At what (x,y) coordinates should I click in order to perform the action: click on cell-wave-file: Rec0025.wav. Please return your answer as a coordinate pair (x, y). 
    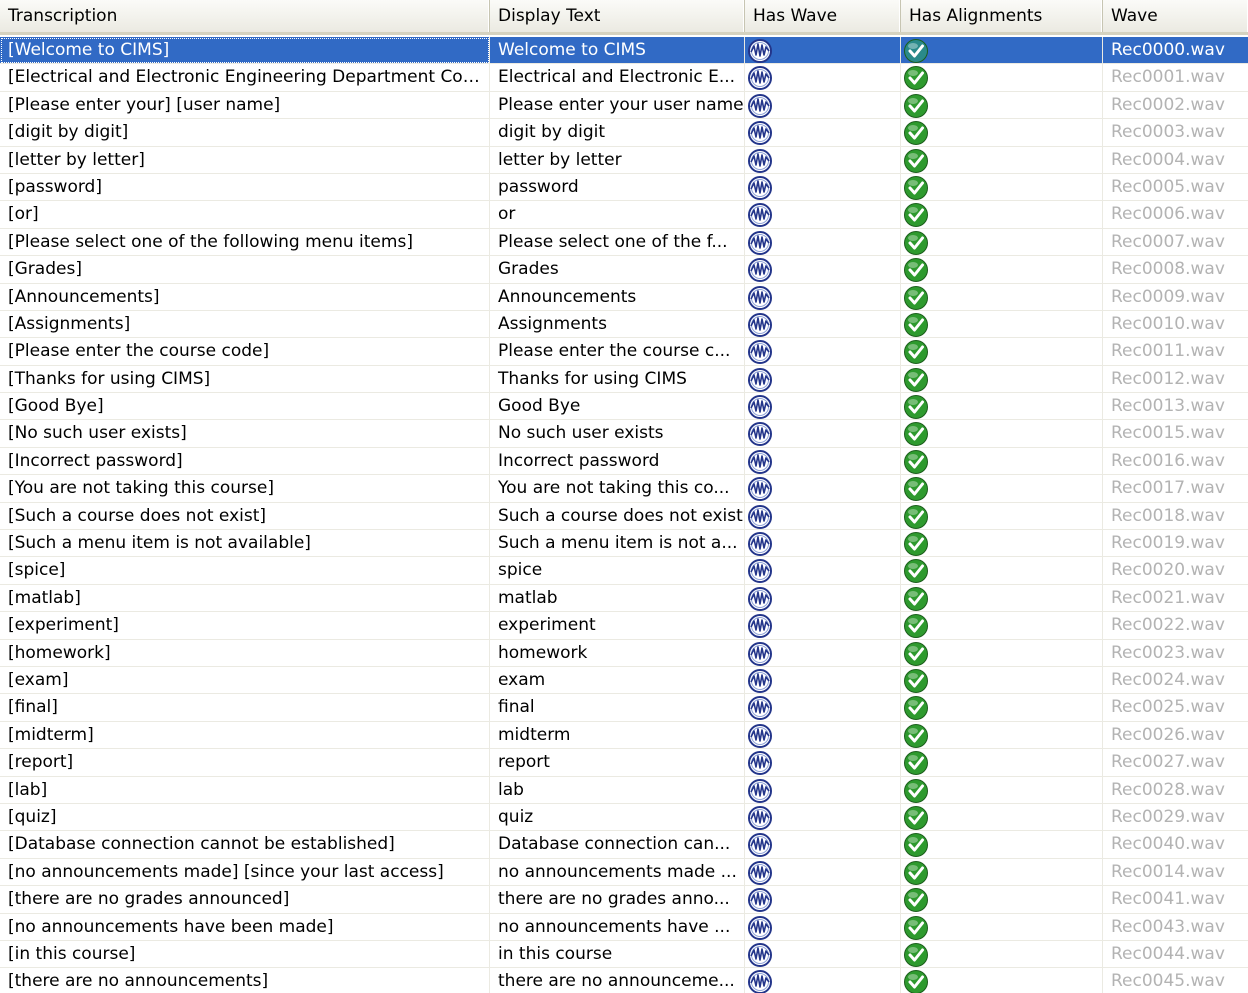
    Looking at the image, I should click on (1168, 707).